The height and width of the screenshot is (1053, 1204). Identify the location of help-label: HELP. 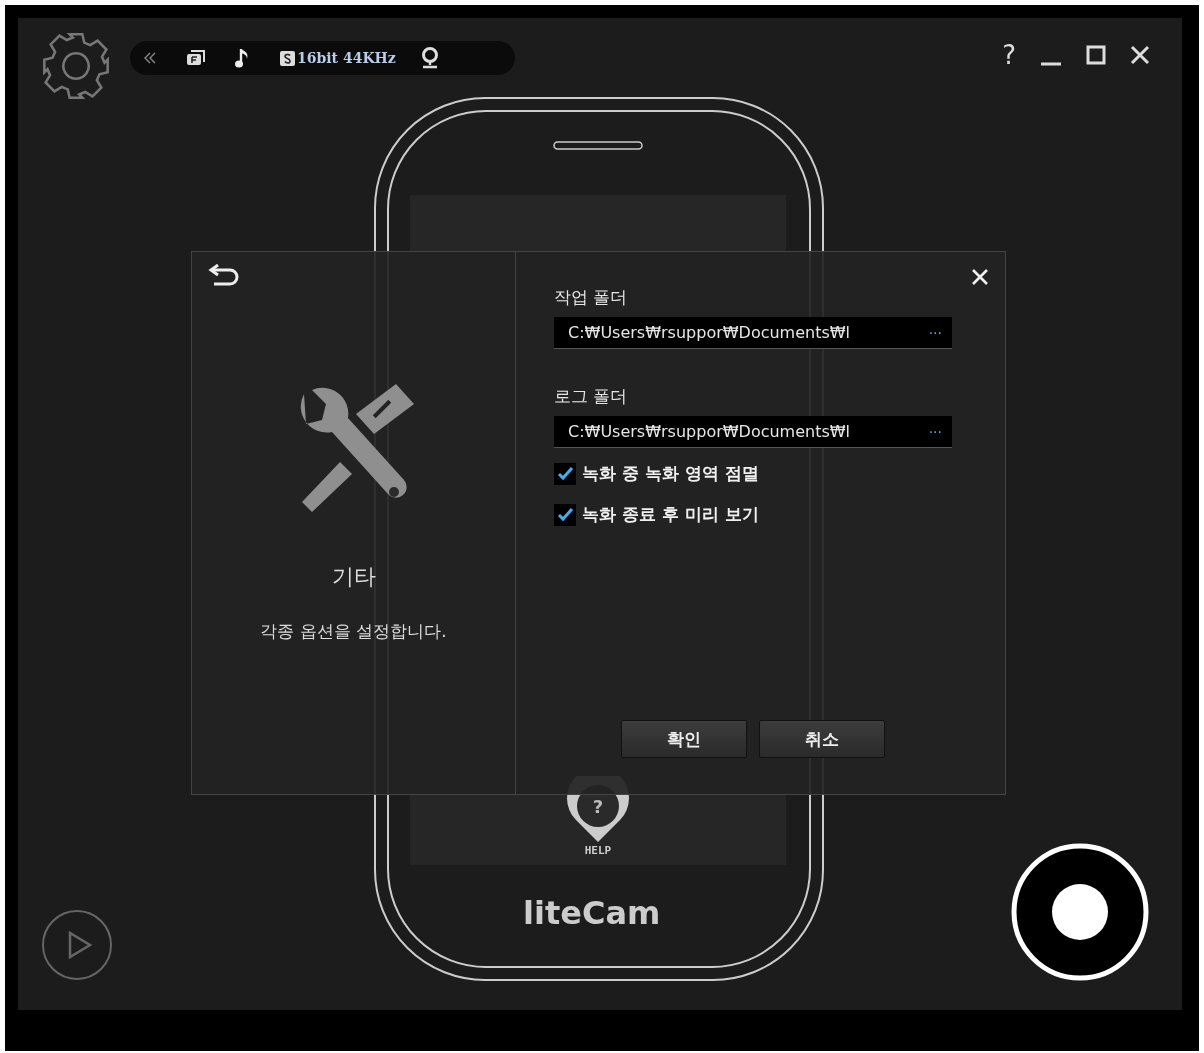
(598, 850).